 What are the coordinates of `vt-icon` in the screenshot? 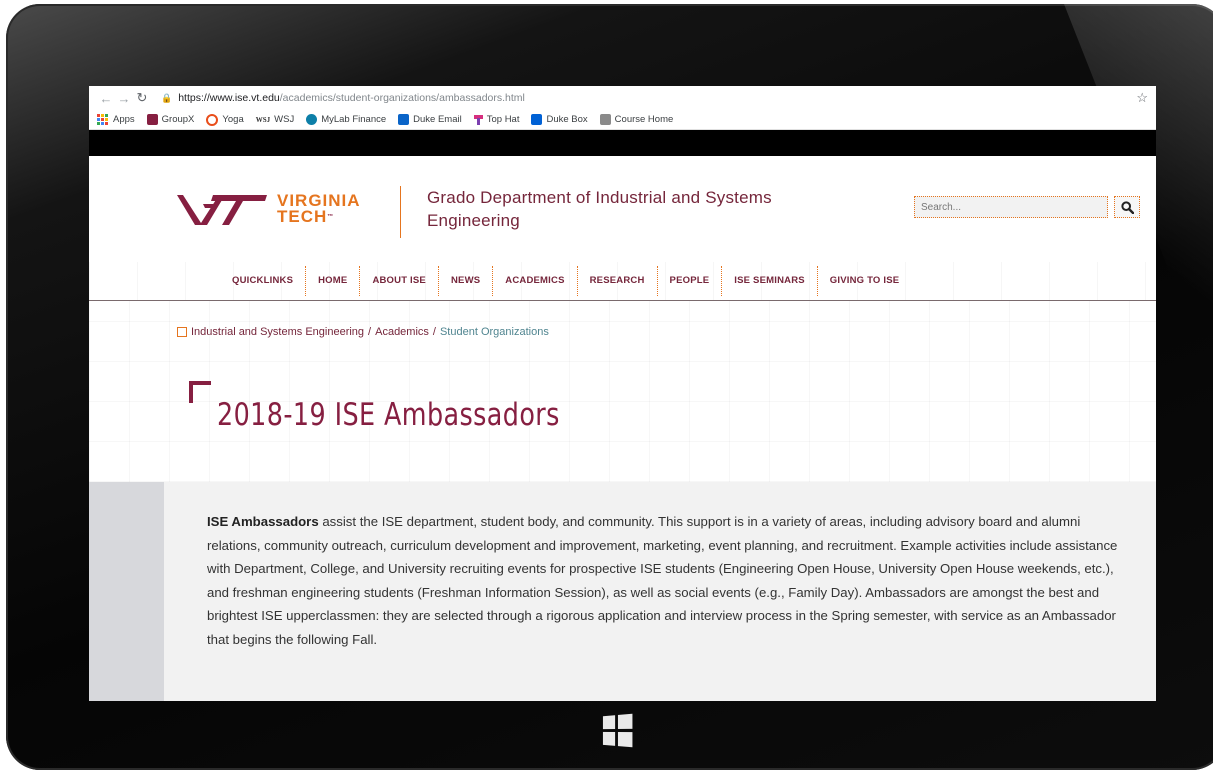 It's located at (152, 119).